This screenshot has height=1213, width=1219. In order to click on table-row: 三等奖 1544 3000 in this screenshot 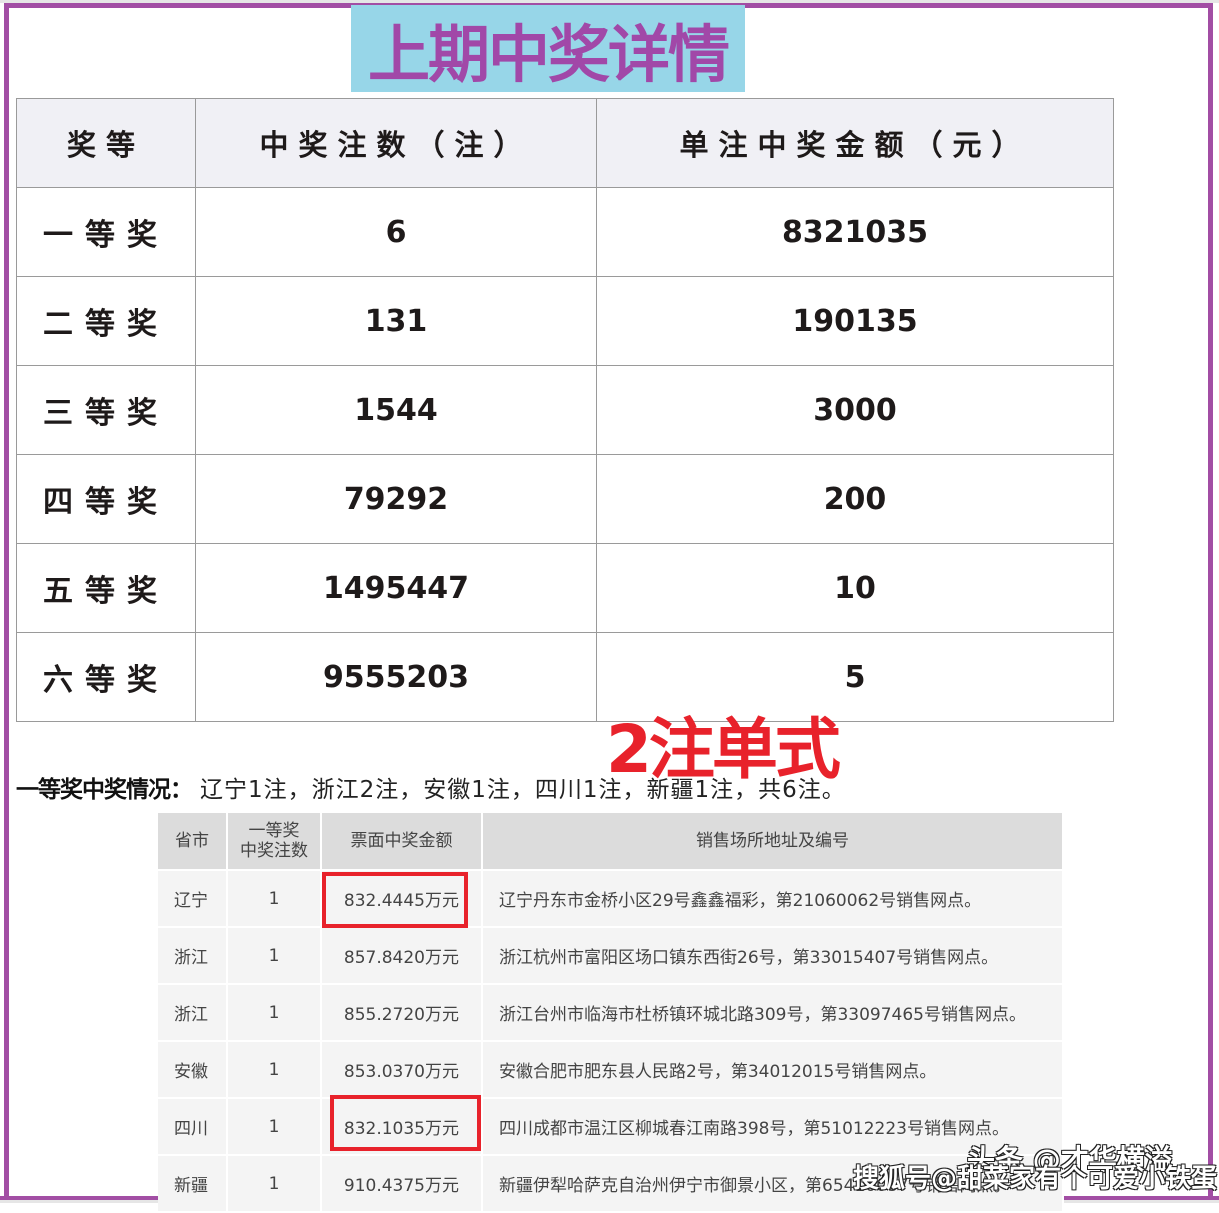, I will do `click(565, 410)`.